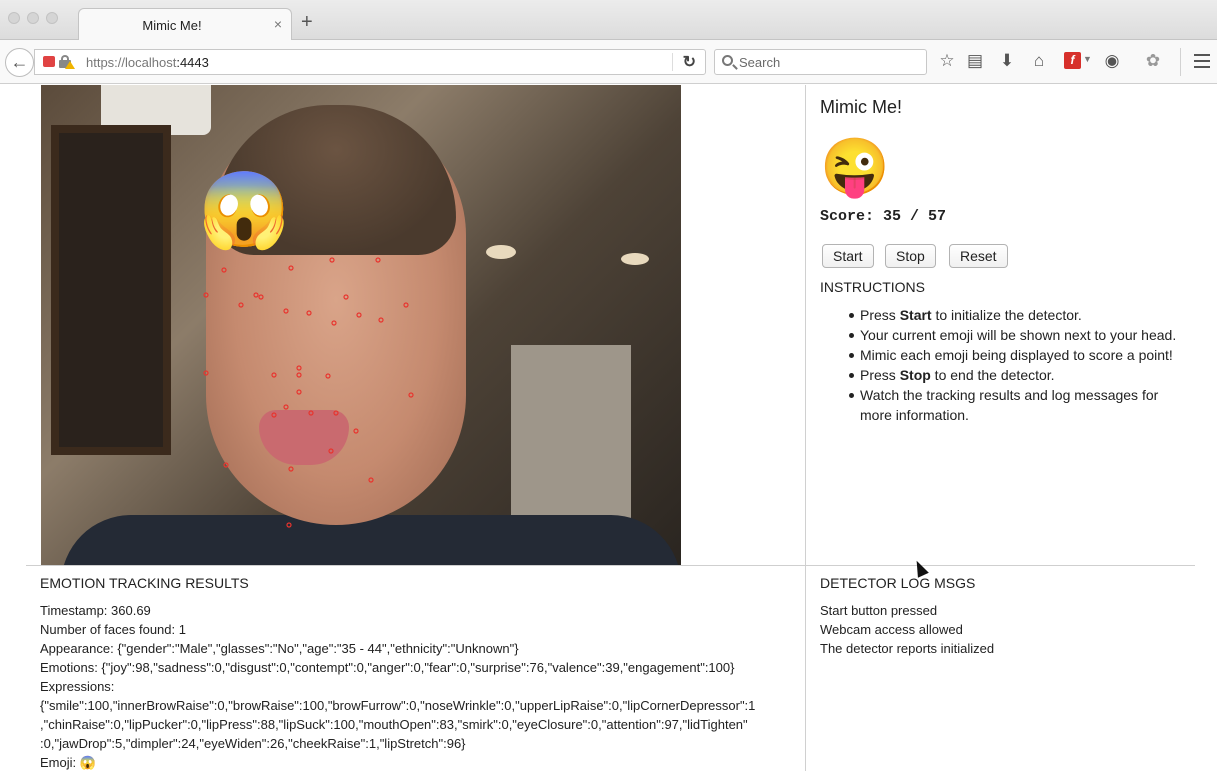  What do you see at coordinates (855, 166) in the screenshot?
I see `target-emoji: 😜` at bounding box center [855, 166].